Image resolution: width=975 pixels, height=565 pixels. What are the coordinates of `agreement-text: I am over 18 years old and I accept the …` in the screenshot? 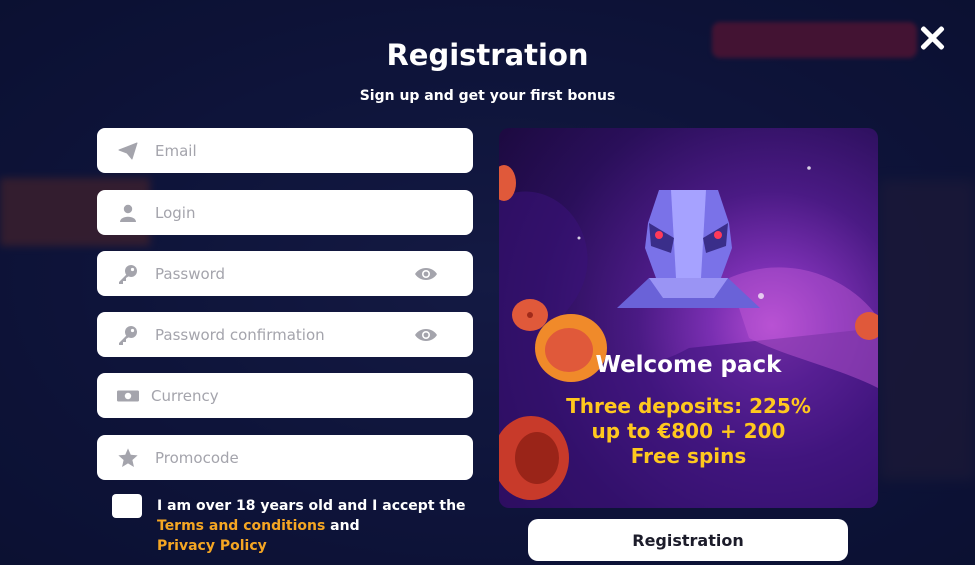 It's located at (322, 526).